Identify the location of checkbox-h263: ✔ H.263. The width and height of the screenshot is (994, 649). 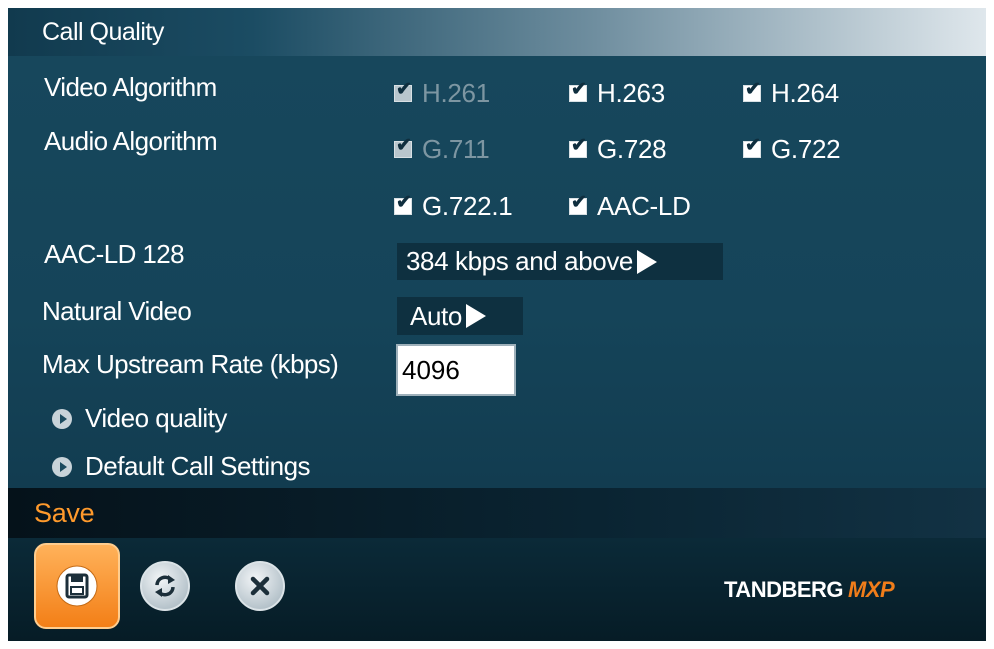
(617, 93).